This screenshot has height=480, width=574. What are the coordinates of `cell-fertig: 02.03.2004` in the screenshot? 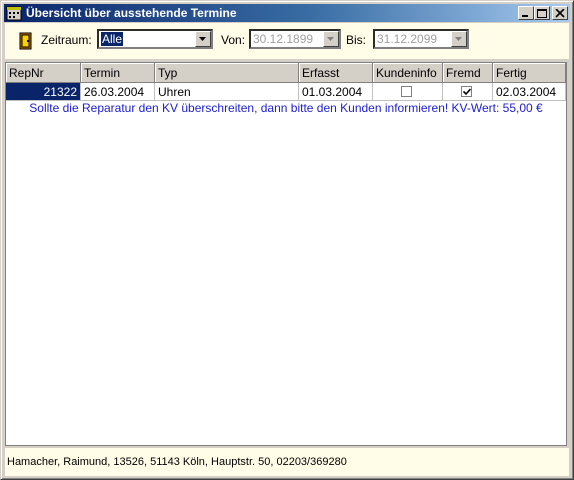 It's located at (529, 92).